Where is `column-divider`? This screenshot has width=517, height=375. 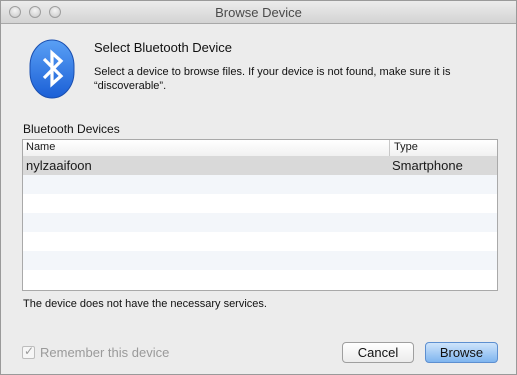 column-divider is located at coordinates (389, 148).